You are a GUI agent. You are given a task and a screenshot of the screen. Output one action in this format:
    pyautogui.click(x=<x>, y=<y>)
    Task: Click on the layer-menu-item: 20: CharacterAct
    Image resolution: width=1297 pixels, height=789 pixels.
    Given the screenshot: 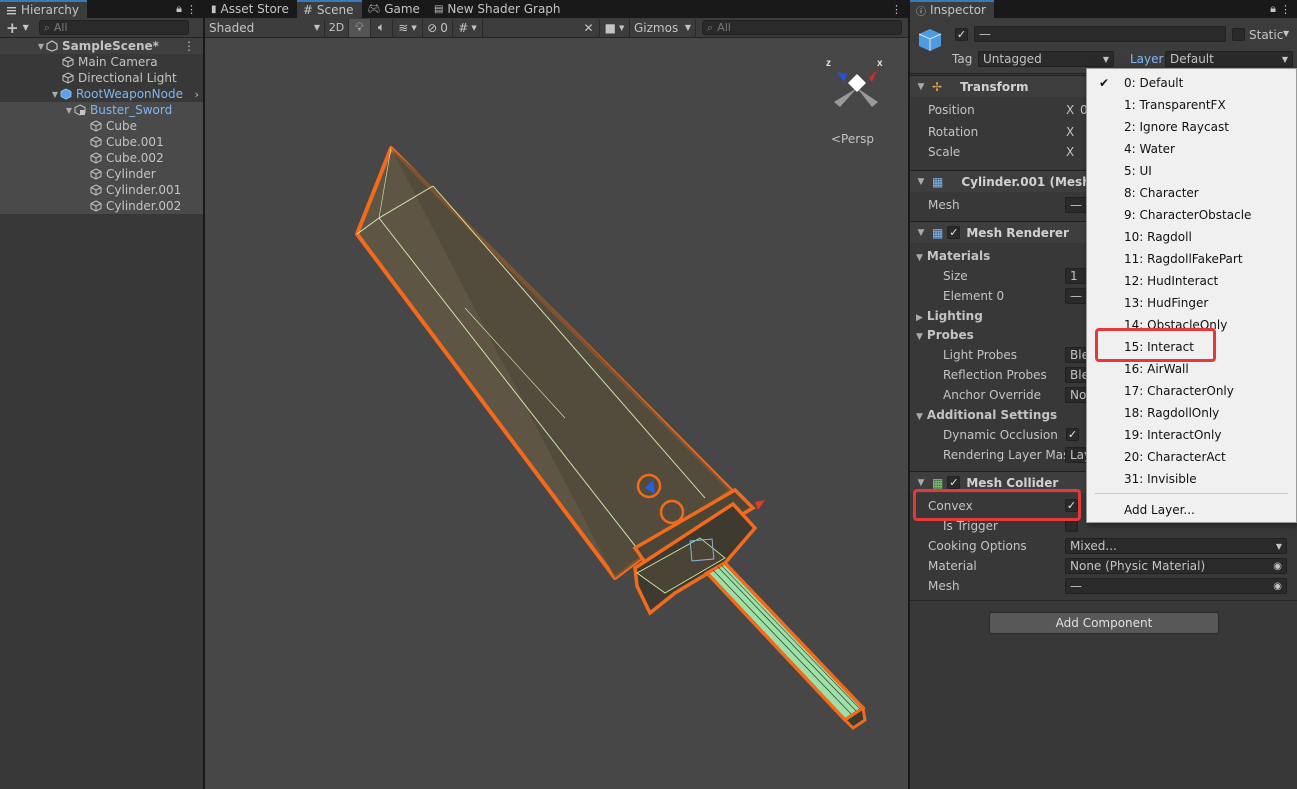 What is the action you would take?
    pyautogui.click(x=1191, y=457)
    